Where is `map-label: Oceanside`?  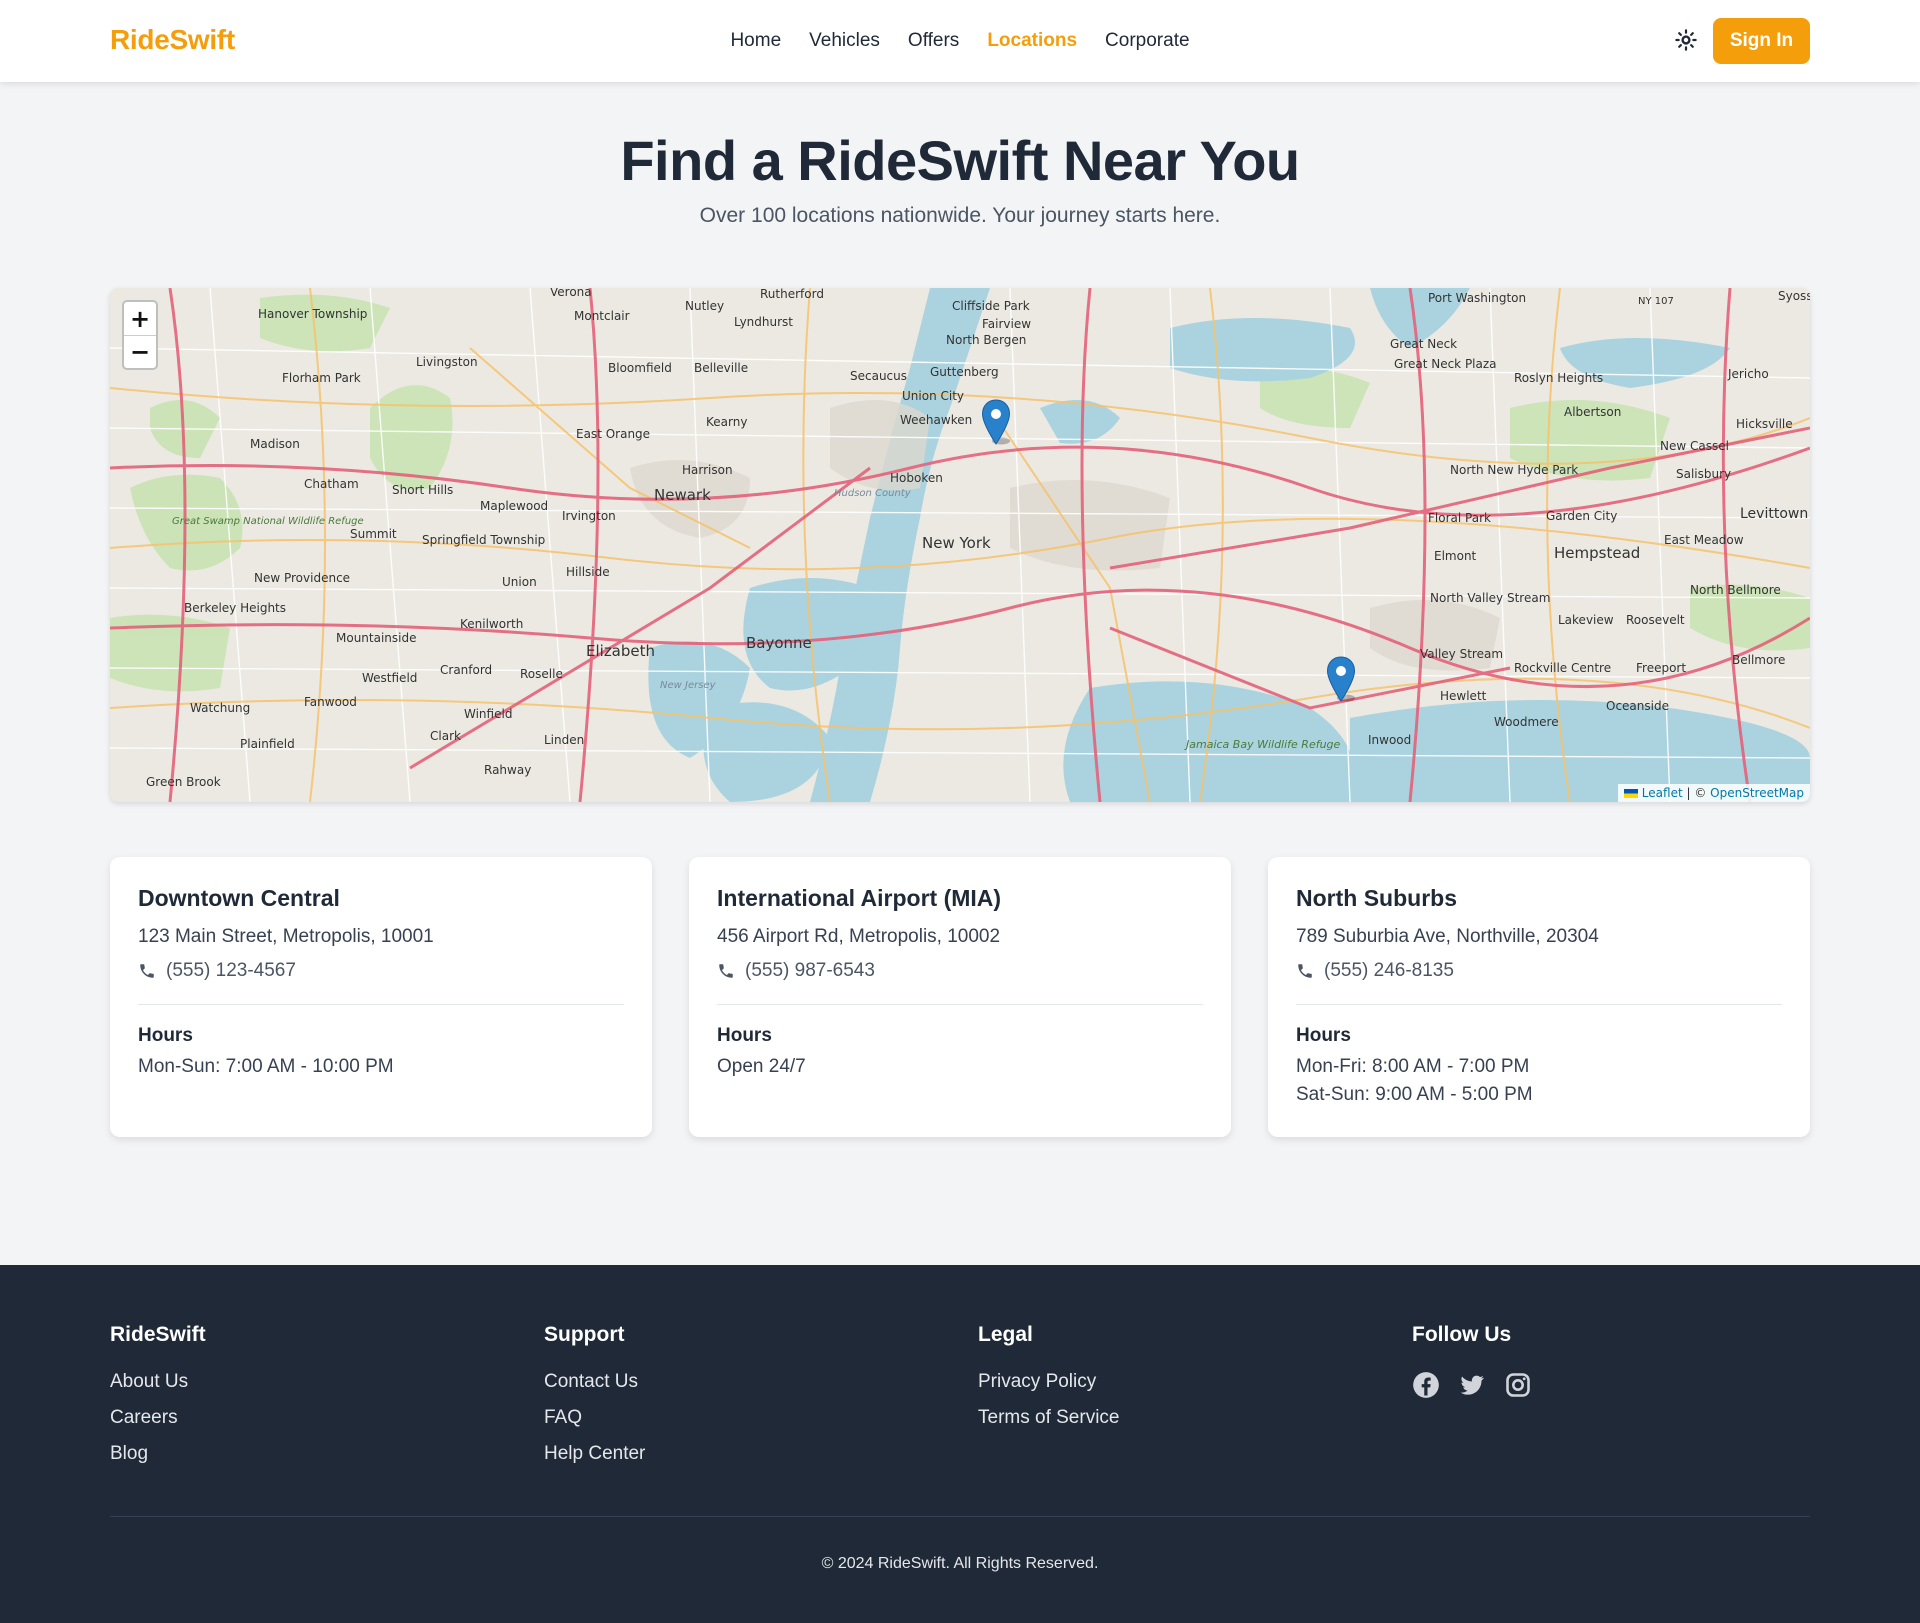
map-label: Oceanside is located at coordinates (1637, 706).